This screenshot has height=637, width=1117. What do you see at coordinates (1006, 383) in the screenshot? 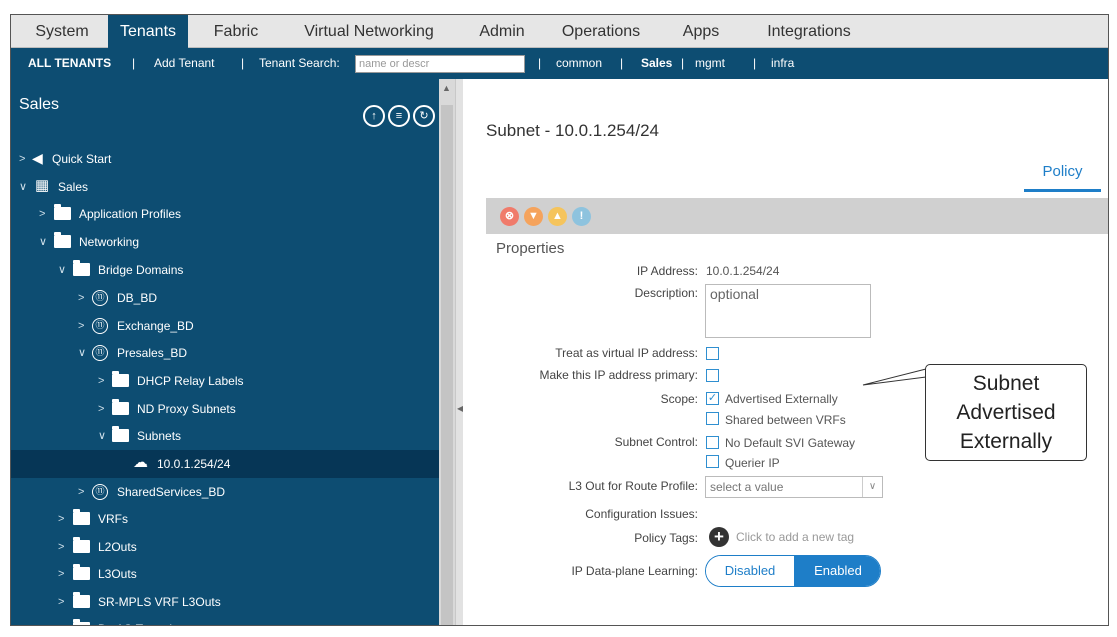
I see `callout-line-1: Subnet` at bounding box center [1006, 383].